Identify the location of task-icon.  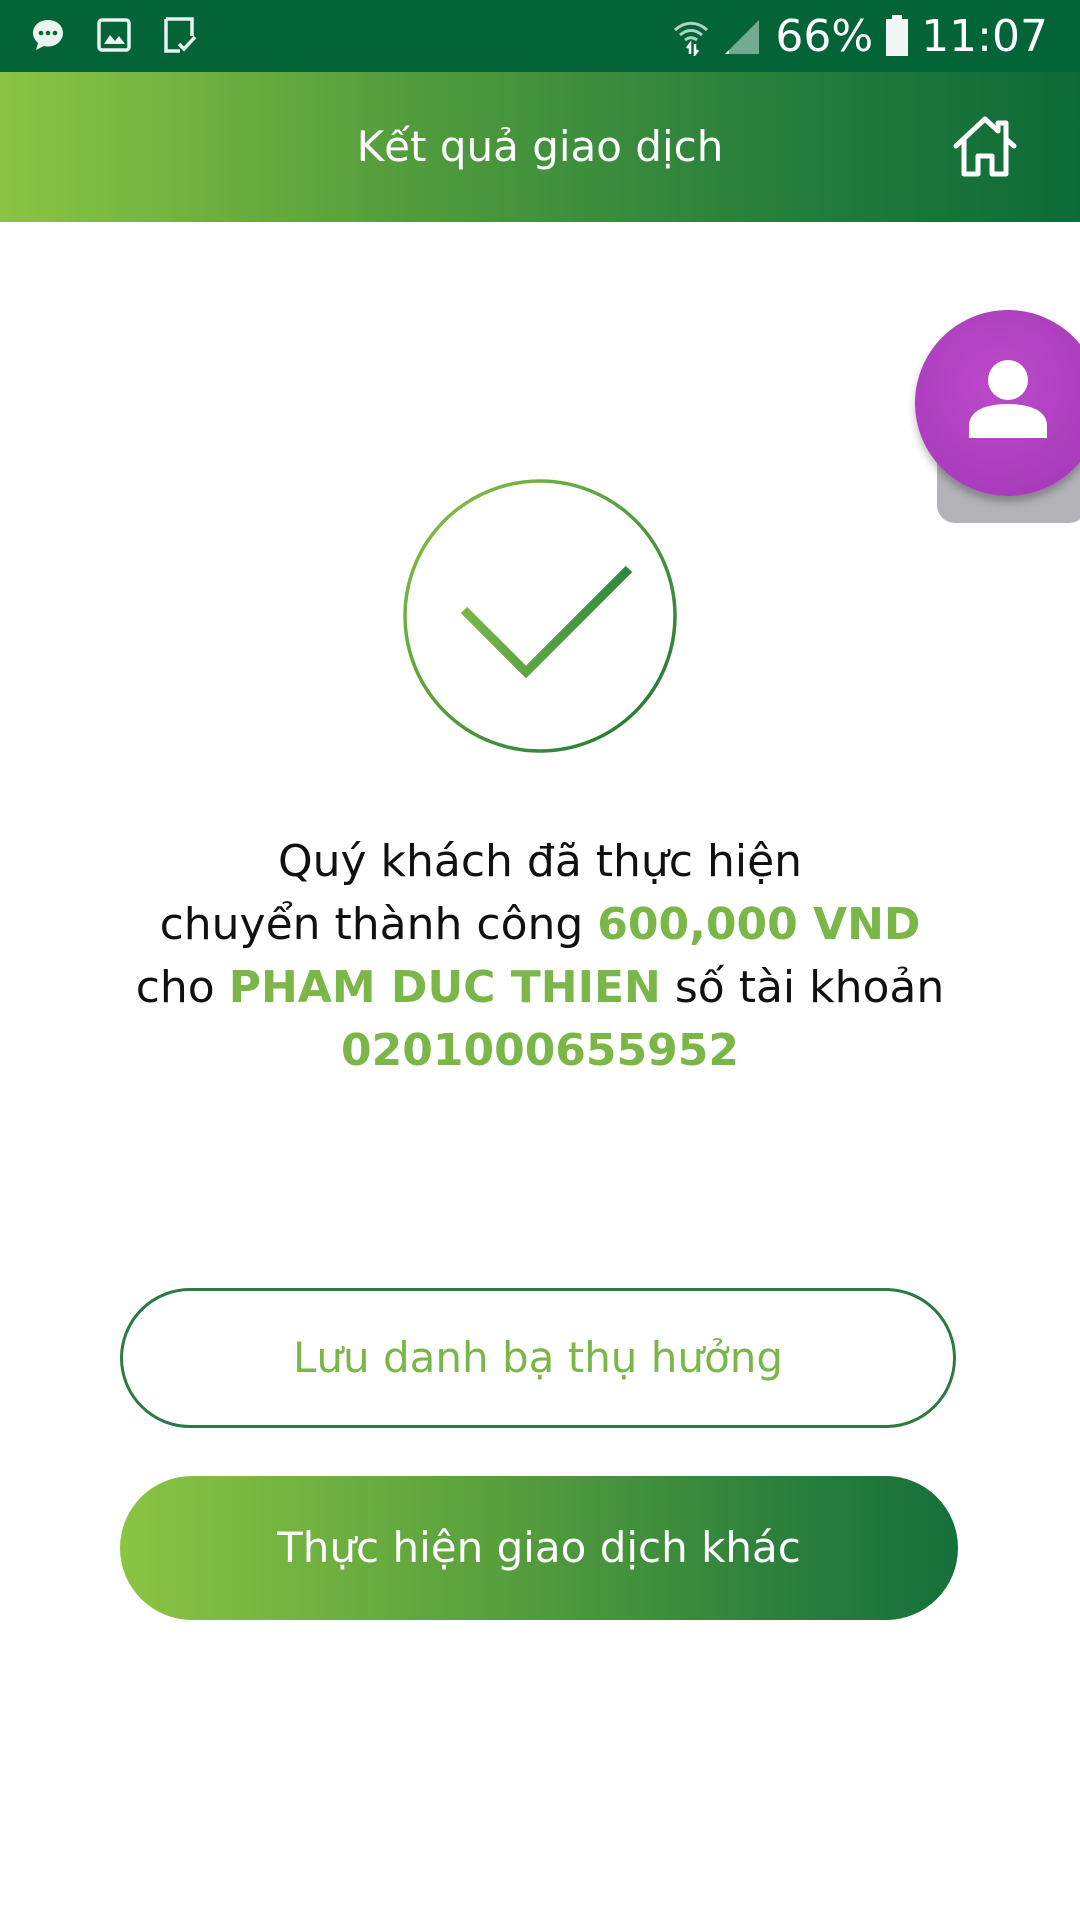
(180, 35).